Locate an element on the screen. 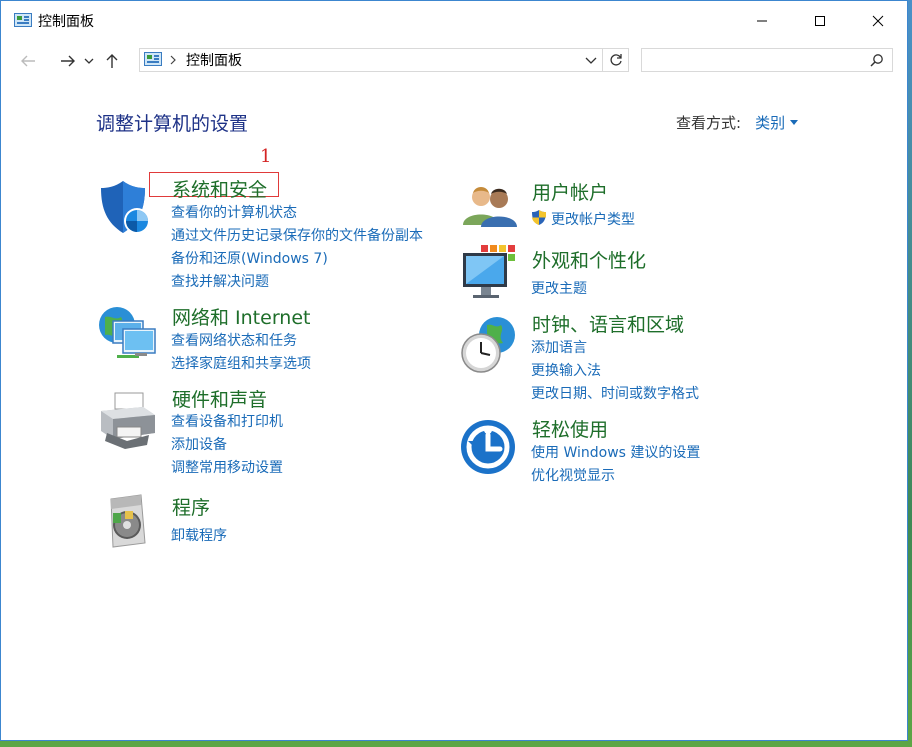 The height and width of the screenshot is (747, 912). category-title-programs: 程序 is located at coordinates (191, 506).